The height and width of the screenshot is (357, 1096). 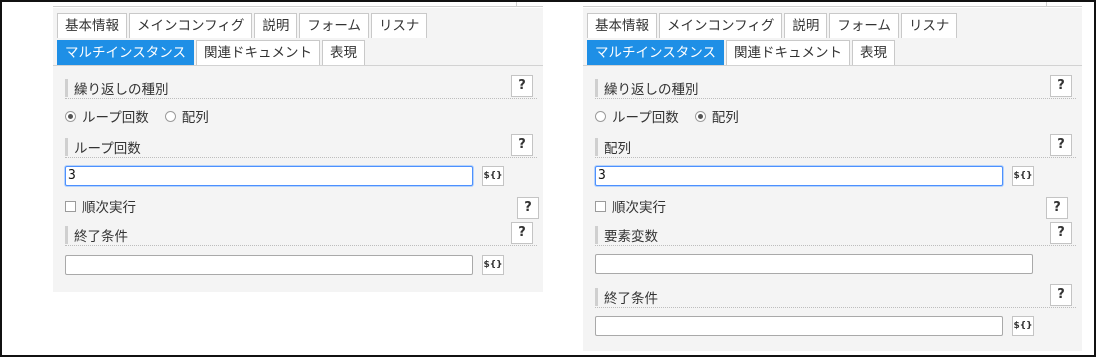 What do you see at coordinates (617, 149) in the screenshot?
I see `section-title: 配列` at bounding box center [617, 149].